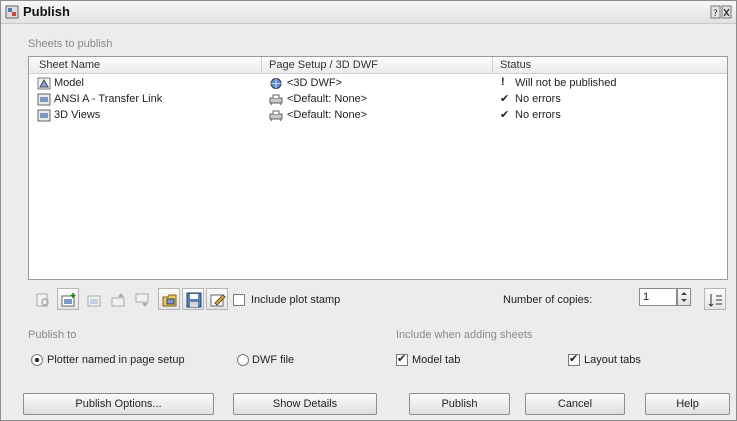 This screenshot has height=421, width=737. I want to click on sheets-group-label: Sheets to publish, so click(70, 44).